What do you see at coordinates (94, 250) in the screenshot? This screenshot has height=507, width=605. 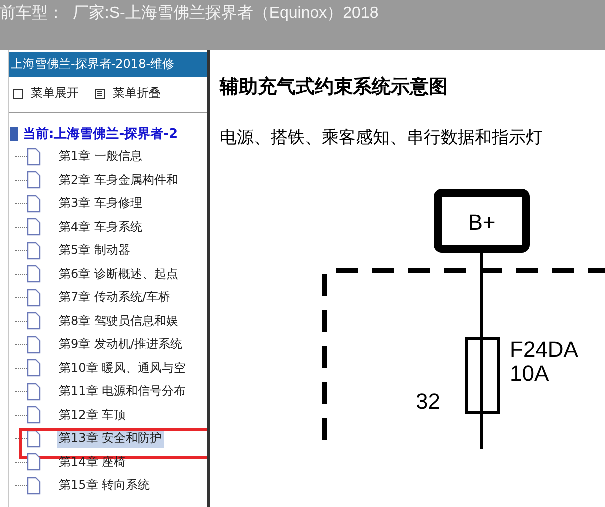 I see `chapter-item: 第5章 制动器` at bounding box center [94, 250].